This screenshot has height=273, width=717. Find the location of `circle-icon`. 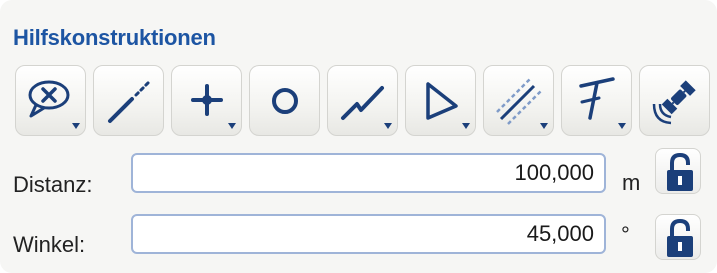

circle-icon is located at coordinates (285, 101).